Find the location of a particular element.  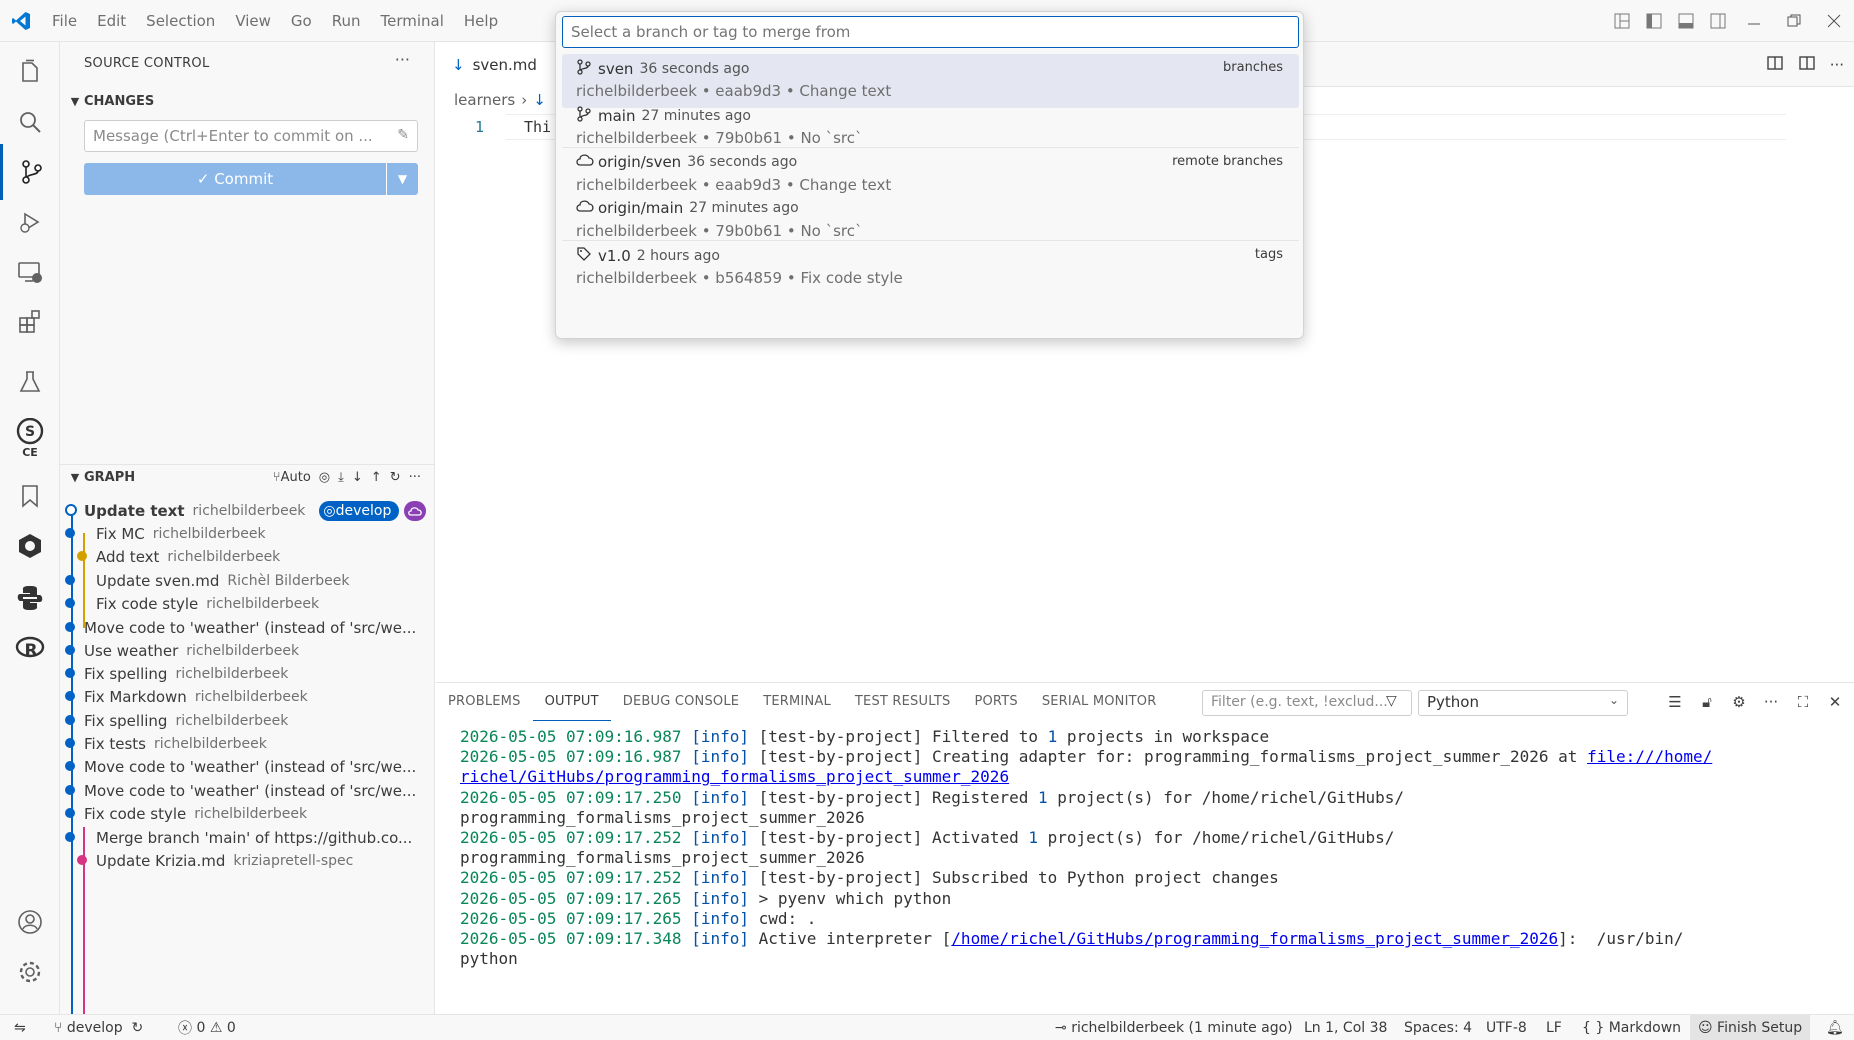

fetch-icon: ⤓ is located at coordinates (341, 477).